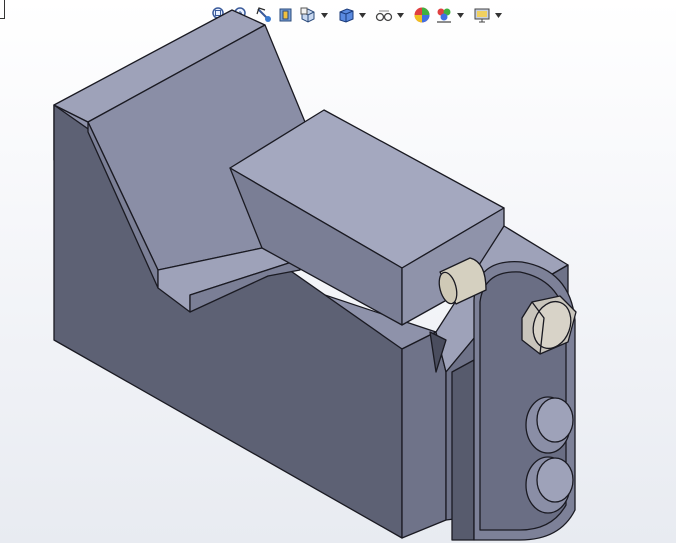 Image resolution: width=676 pixels, height=543 pixels. What do you see at coordinates (555, 420) in the screenshot?
I see `upper-boss-face` at bounding box center [555, 420].